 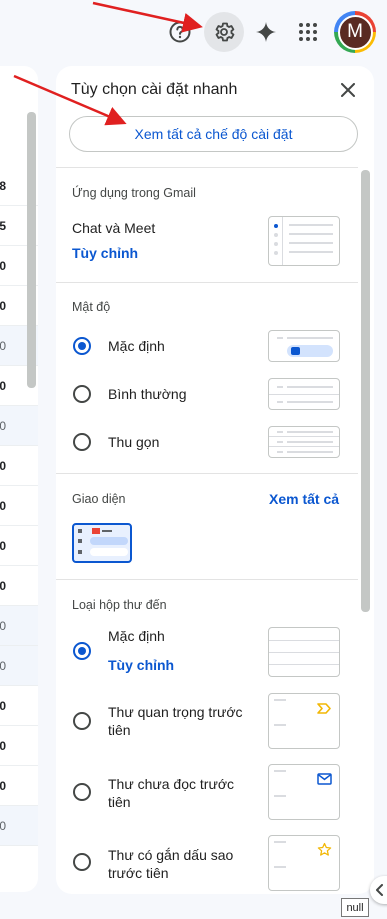 I want to click on email-row-date: 5, so click(x=3, y=226).